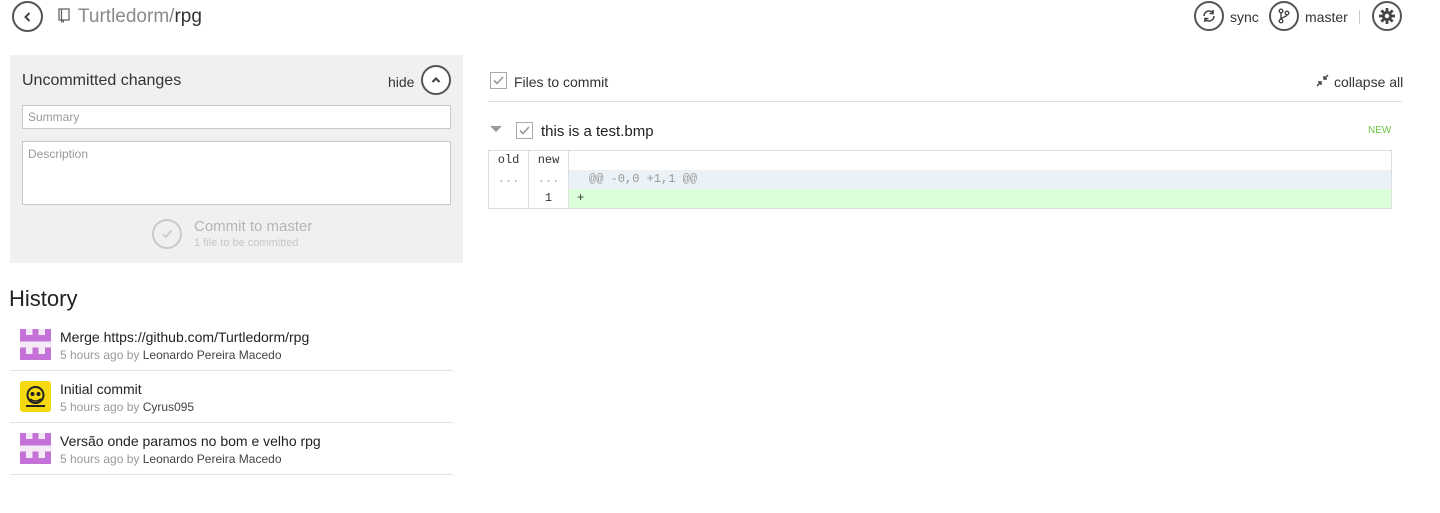 The width and height of the screenshot is (1440, 513). What do you see at coordinates (597, 131) in the screenshot?
I see `file-name: this is a test.bmp` at bounding box center [597, 131].